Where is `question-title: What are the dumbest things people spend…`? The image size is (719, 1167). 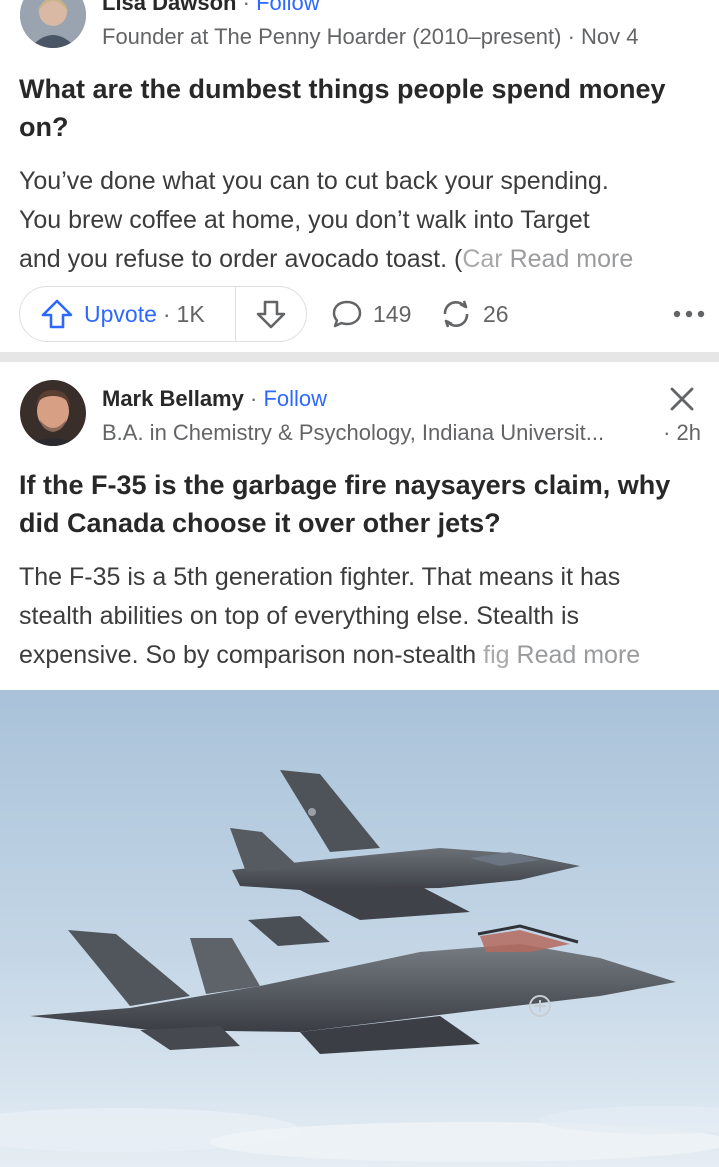
question-title: What are the dumbest things people spend… is located at coordinates (364, 108).